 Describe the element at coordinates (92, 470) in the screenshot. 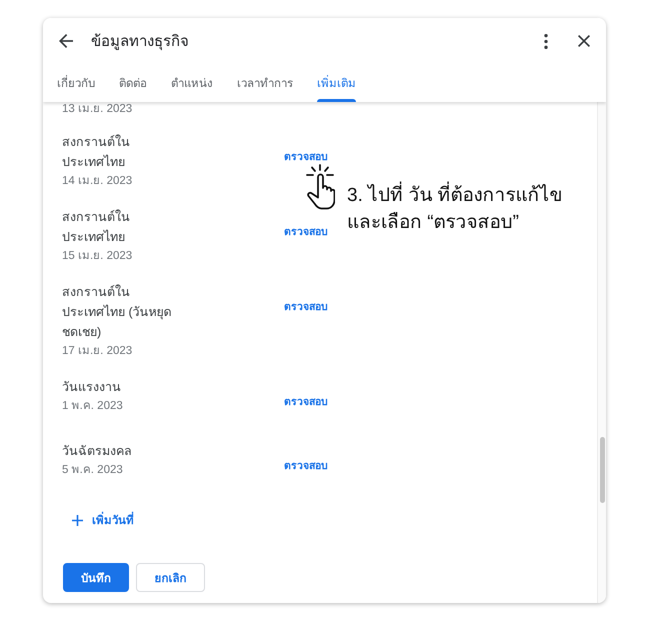

I see `holiday-date: 5 พ.ค. 2023` at that location.